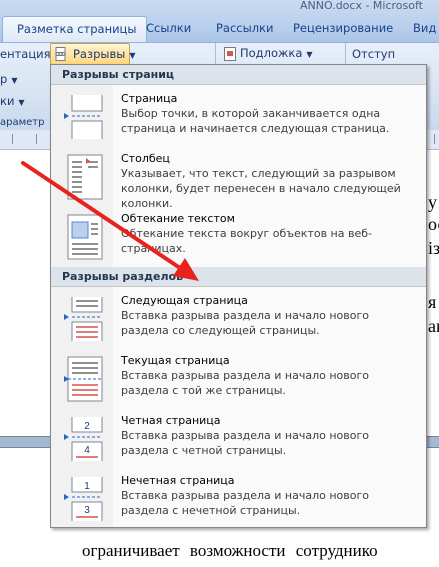 The height and width of the screenshot is (567, 439). Describe the element at coordinates (175, 360) in the screenshot. I see `menu-item-title: Текущая страница` at that location.